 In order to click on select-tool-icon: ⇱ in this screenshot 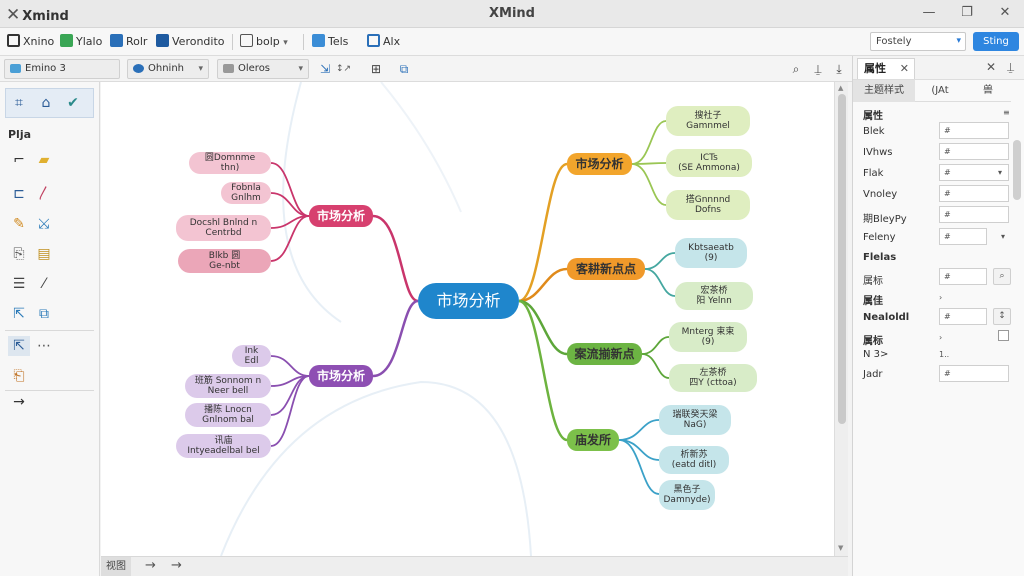, I will do `click(19, 346)`.